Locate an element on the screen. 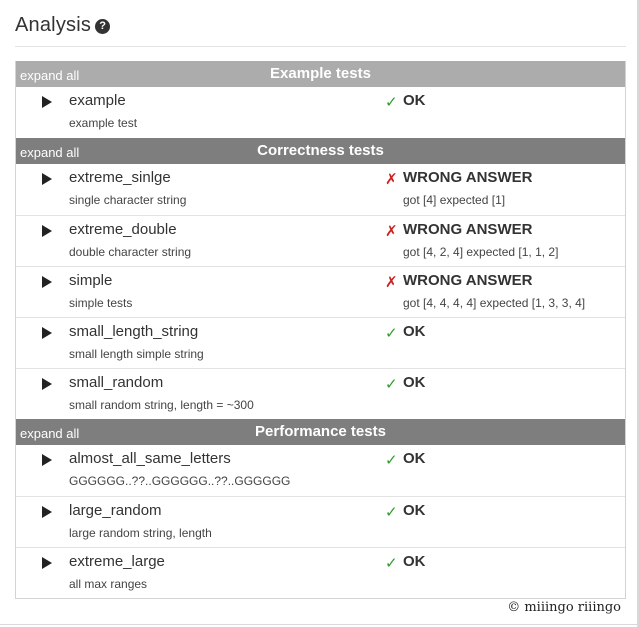  group-title: Example tests is located at coordinates (320, 73).